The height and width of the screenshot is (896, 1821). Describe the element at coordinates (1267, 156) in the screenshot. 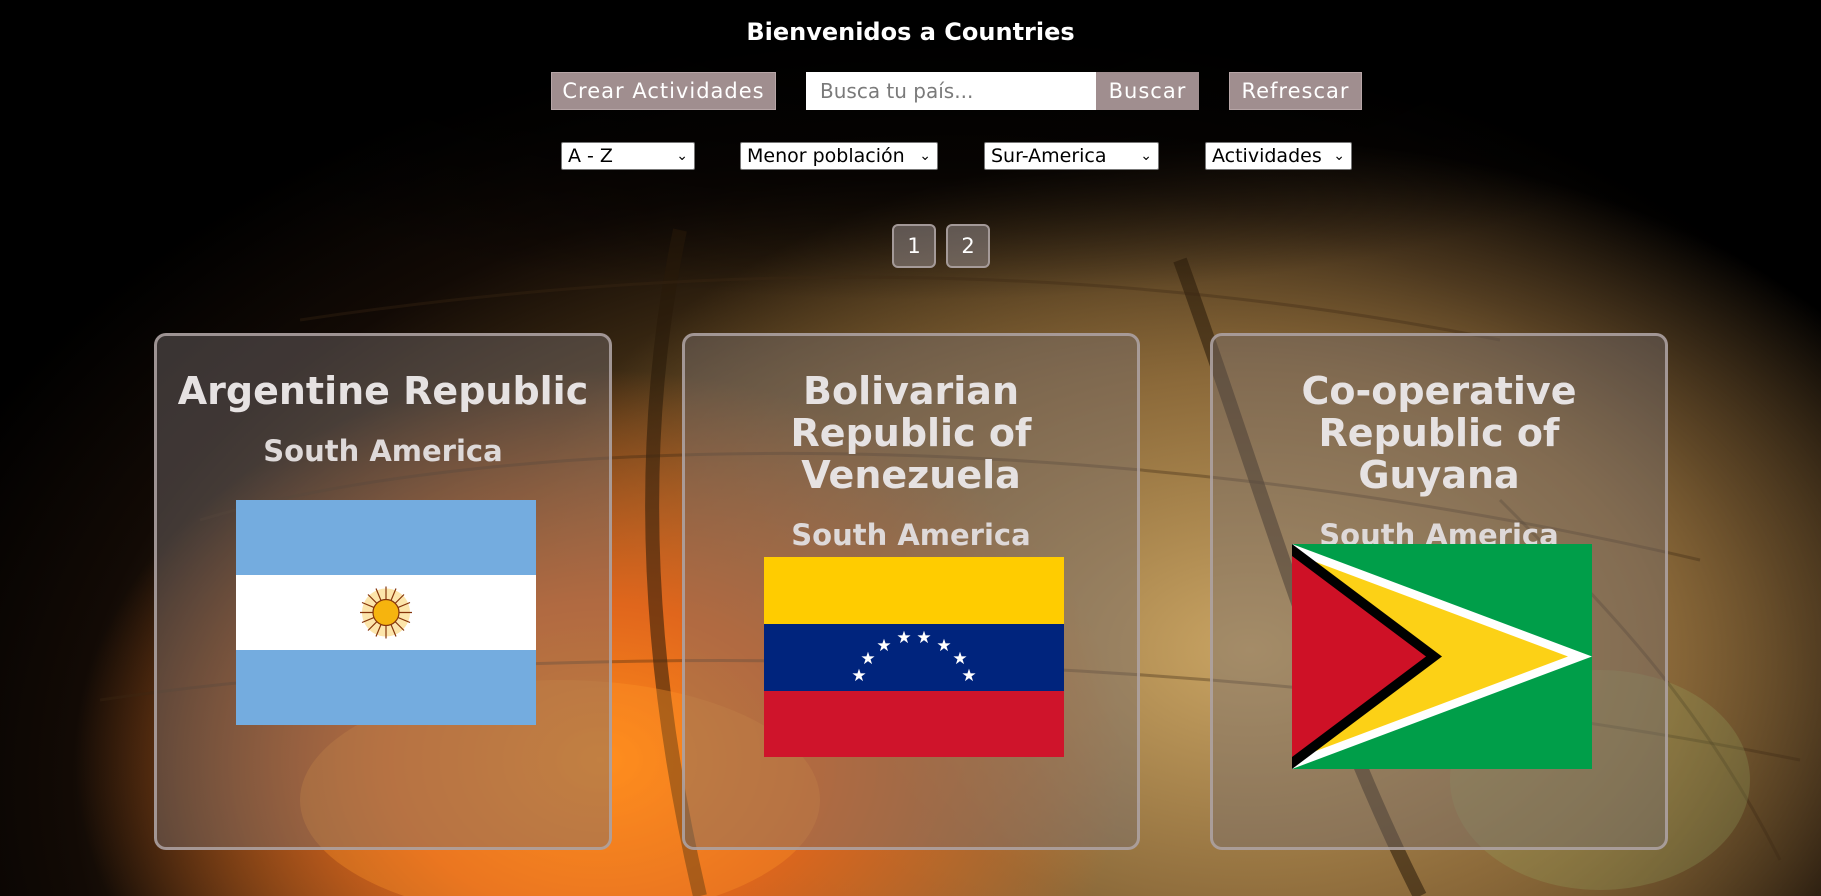

I see `activities-select-value: Actividades` at that location.